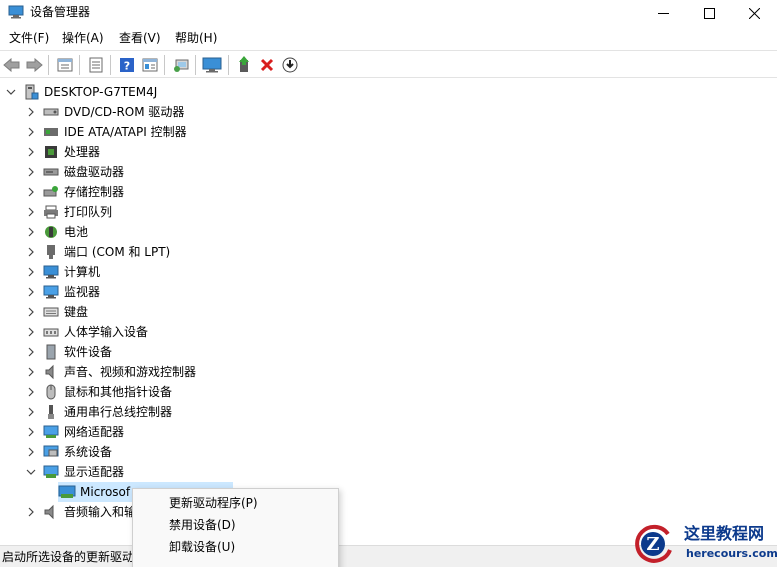 This screenshot has height=567, width=777. I want to click on update-driver-button, so click(244, 65).